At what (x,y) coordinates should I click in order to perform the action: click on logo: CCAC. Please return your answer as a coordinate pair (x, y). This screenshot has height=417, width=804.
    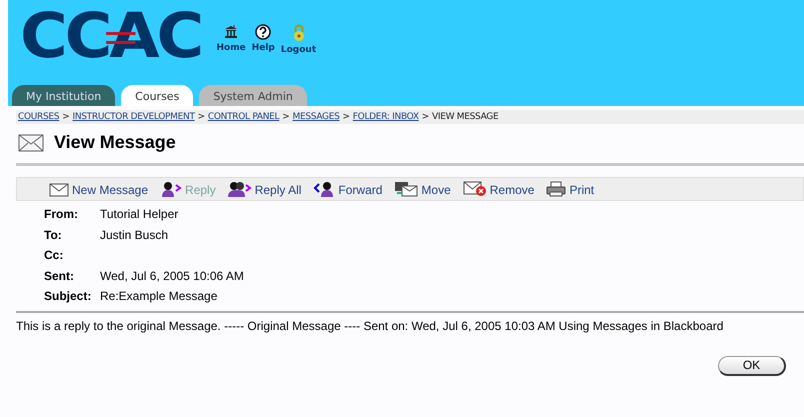
    Looking at the image, I should click on (111, 36).